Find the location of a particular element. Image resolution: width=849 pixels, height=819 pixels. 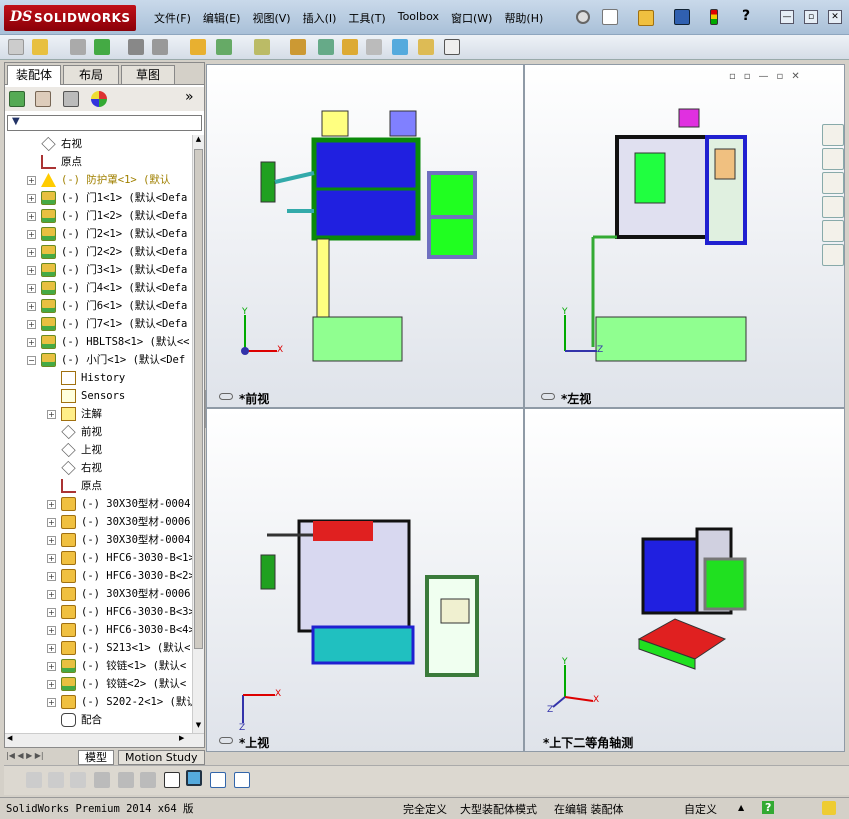

custom-properties-icon is located at coordinates (833, 255).